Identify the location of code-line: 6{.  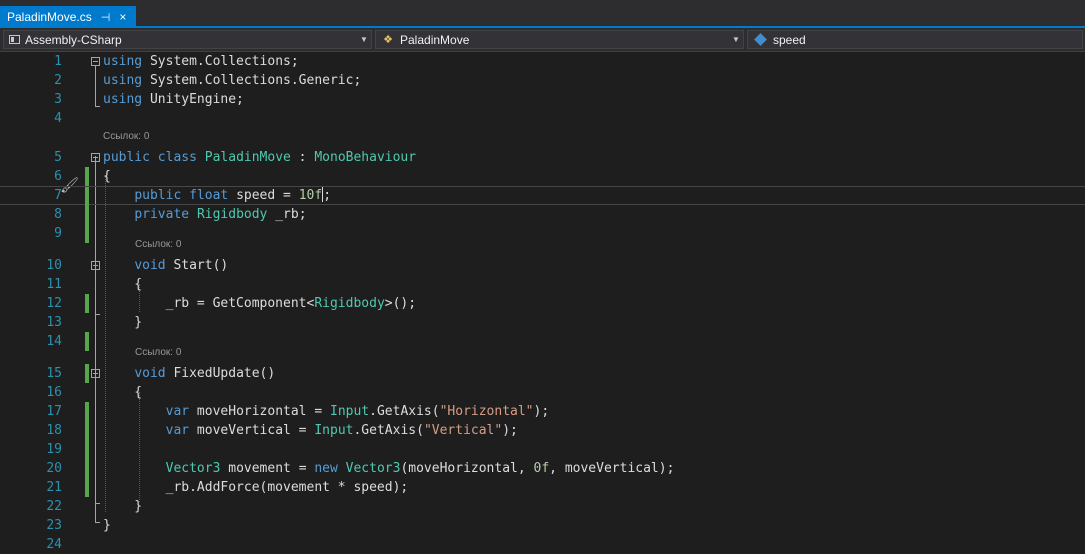
(542, 176).